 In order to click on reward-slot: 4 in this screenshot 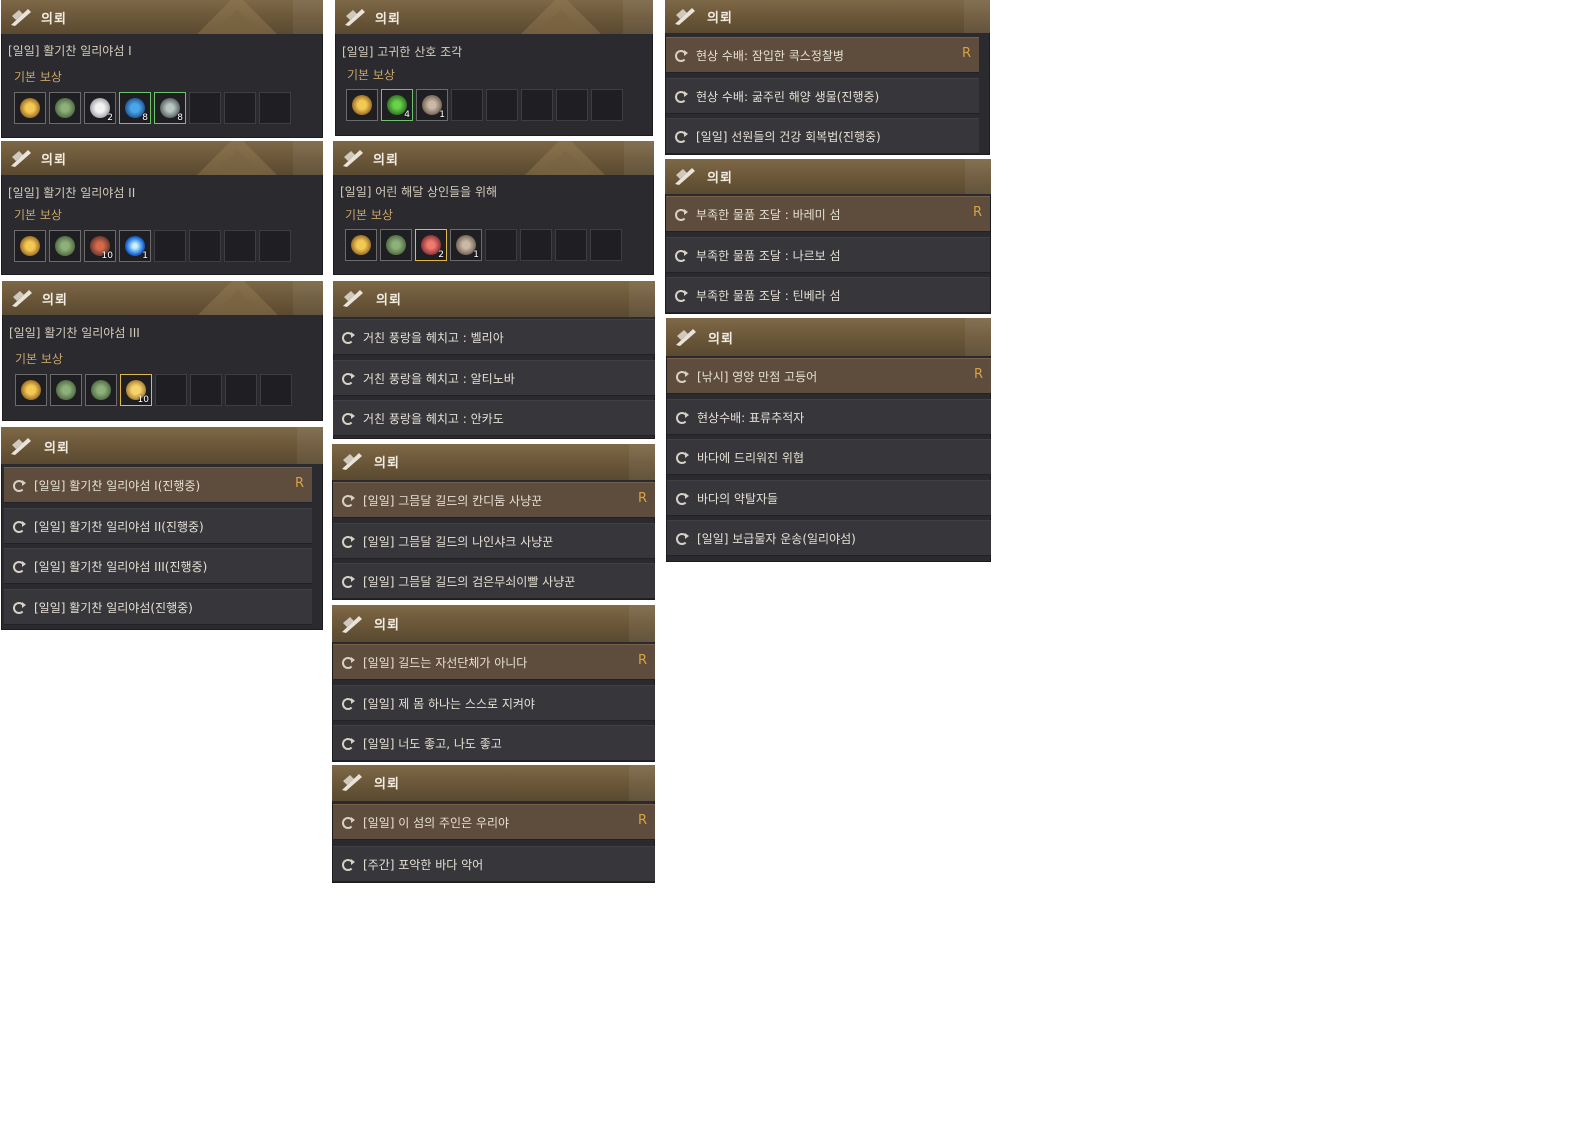, I will do `click(397, 105)`.